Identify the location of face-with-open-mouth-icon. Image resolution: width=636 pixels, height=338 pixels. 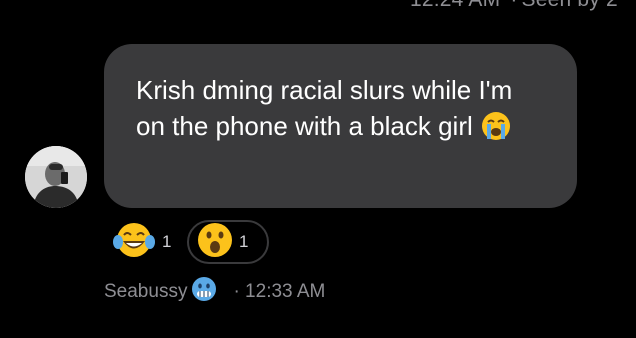
(215, 242).